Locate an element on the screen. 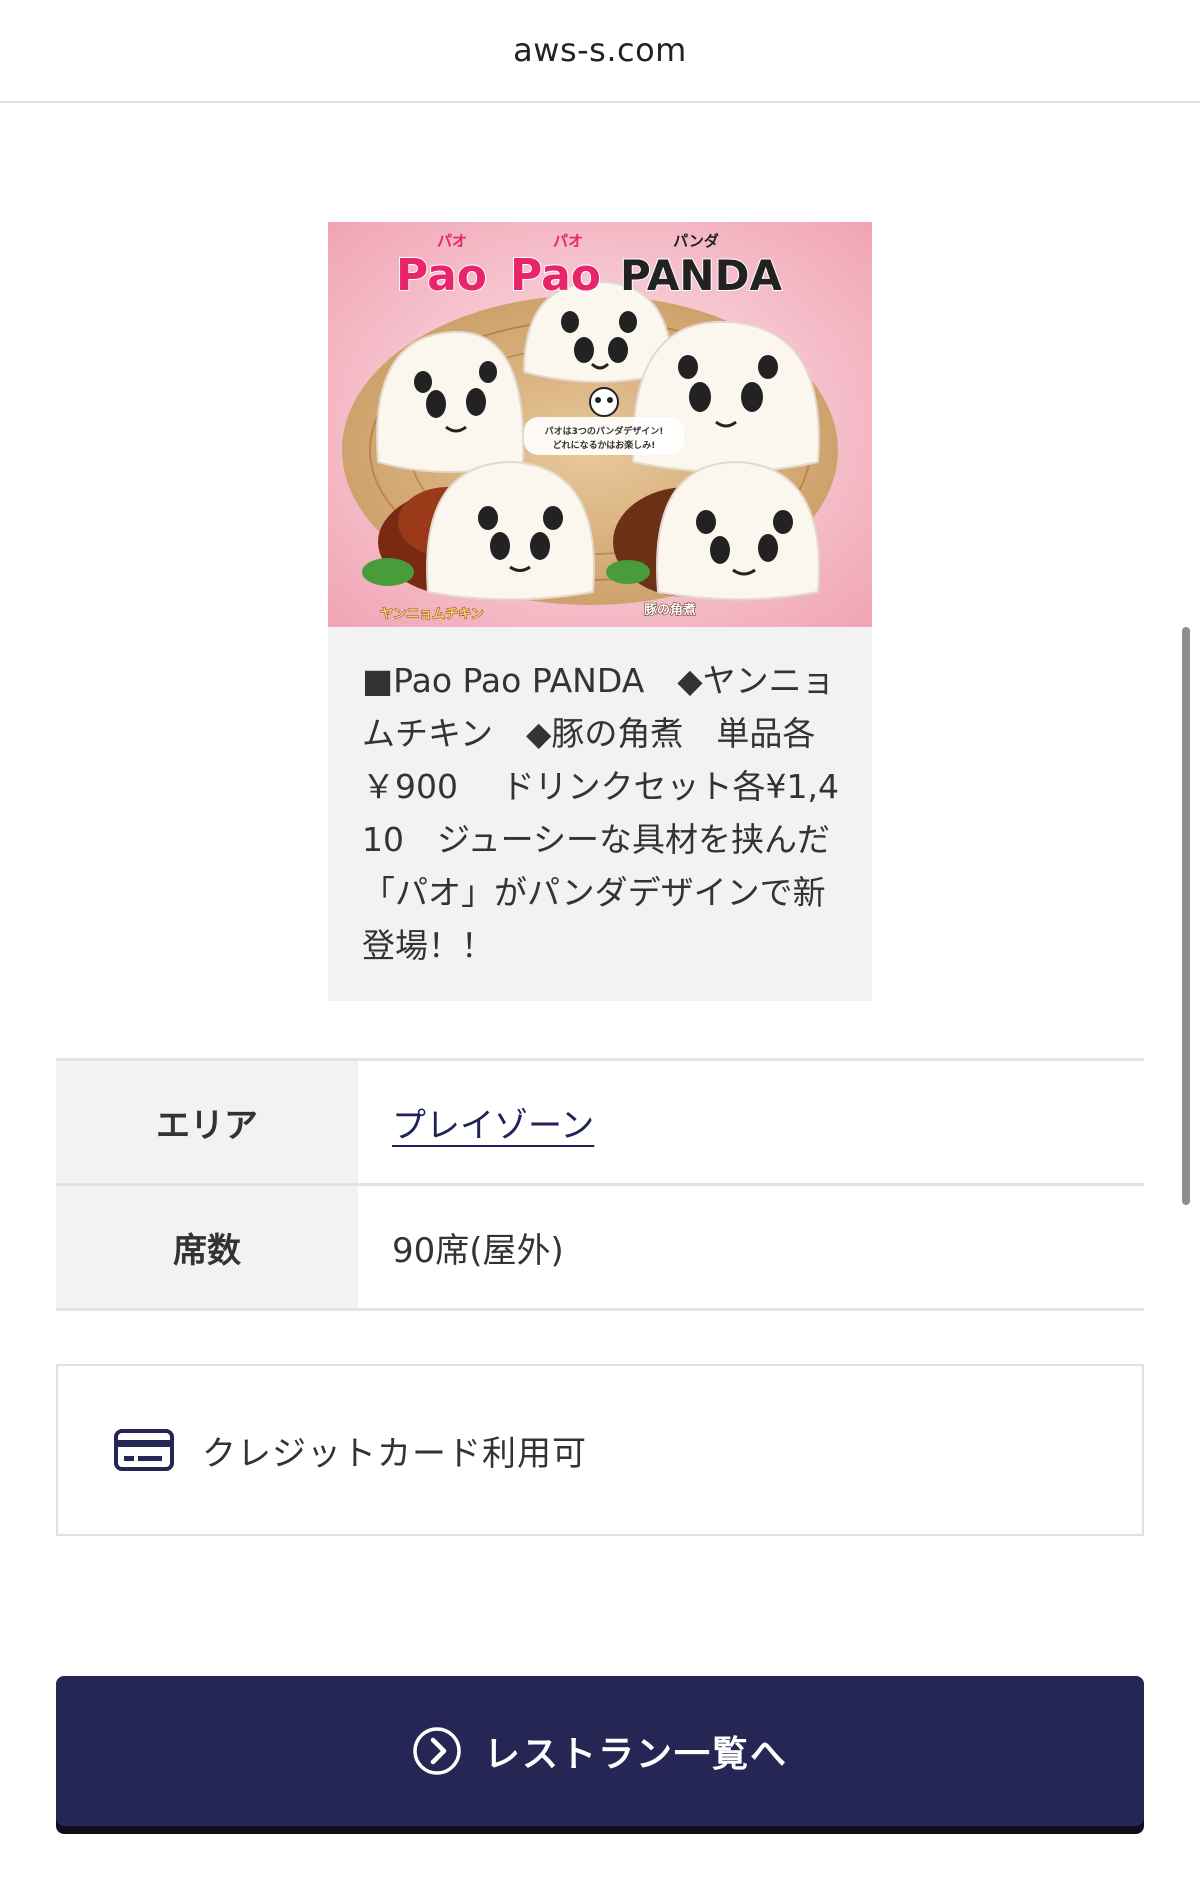  info-row-area: エリア プレイゾーン is located at coordinates (600, 1123).